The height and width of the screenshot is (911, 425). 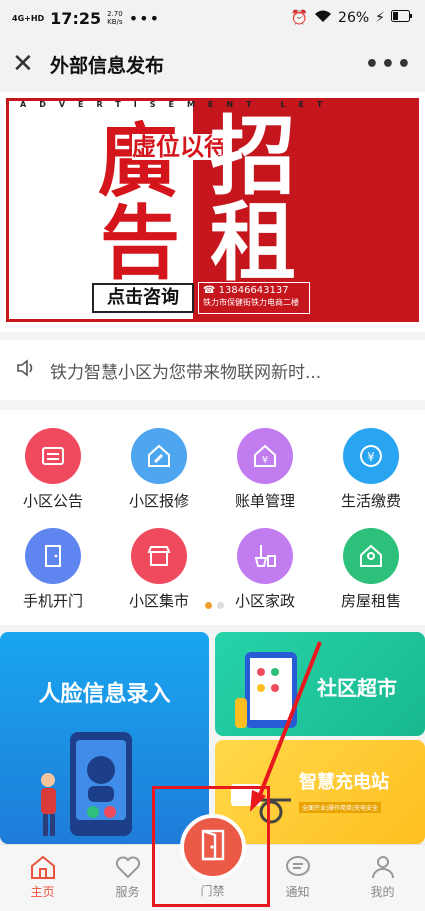 I want to click on grid-item-repair: 小区报修, so click(x=159, y=468).